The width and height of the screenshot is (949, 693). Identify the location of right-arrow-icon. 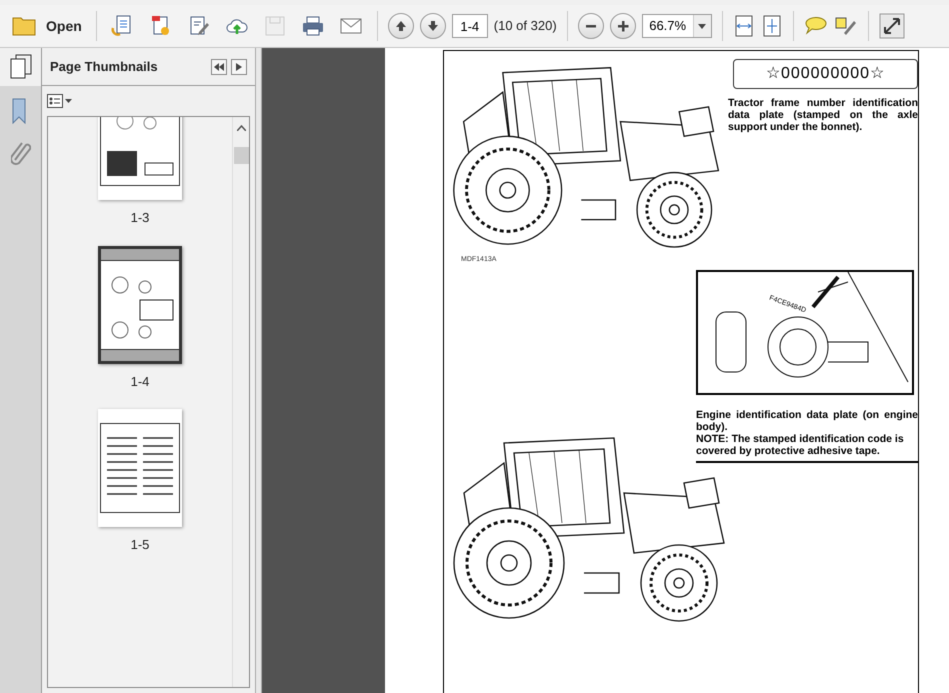
(239, 66).